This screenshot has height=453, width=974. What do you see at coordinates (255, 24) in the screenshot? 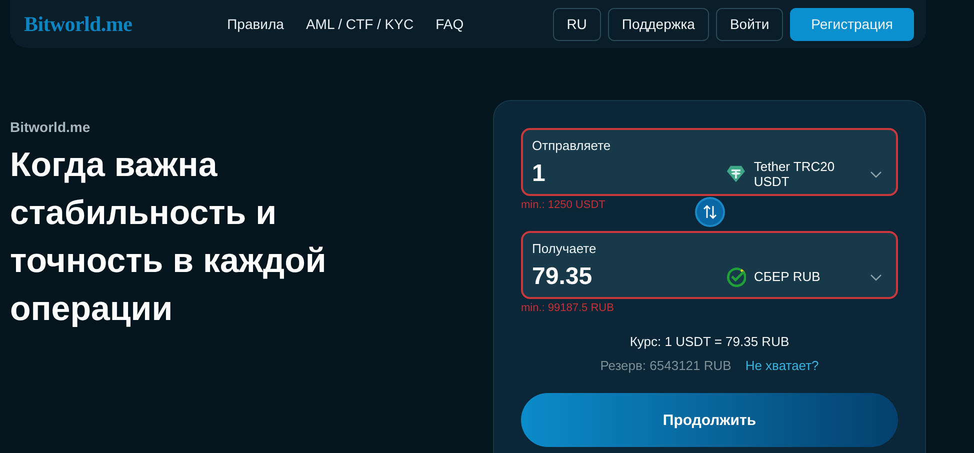
I see `nav-link: Правила` at bounding box center [255, 24].